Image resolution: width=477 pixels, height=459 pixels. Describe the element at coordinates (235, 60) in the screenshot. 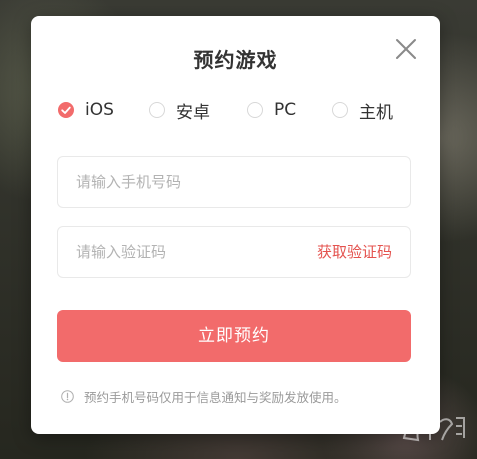

I see `dialog-title: 预约游戏` at that location.